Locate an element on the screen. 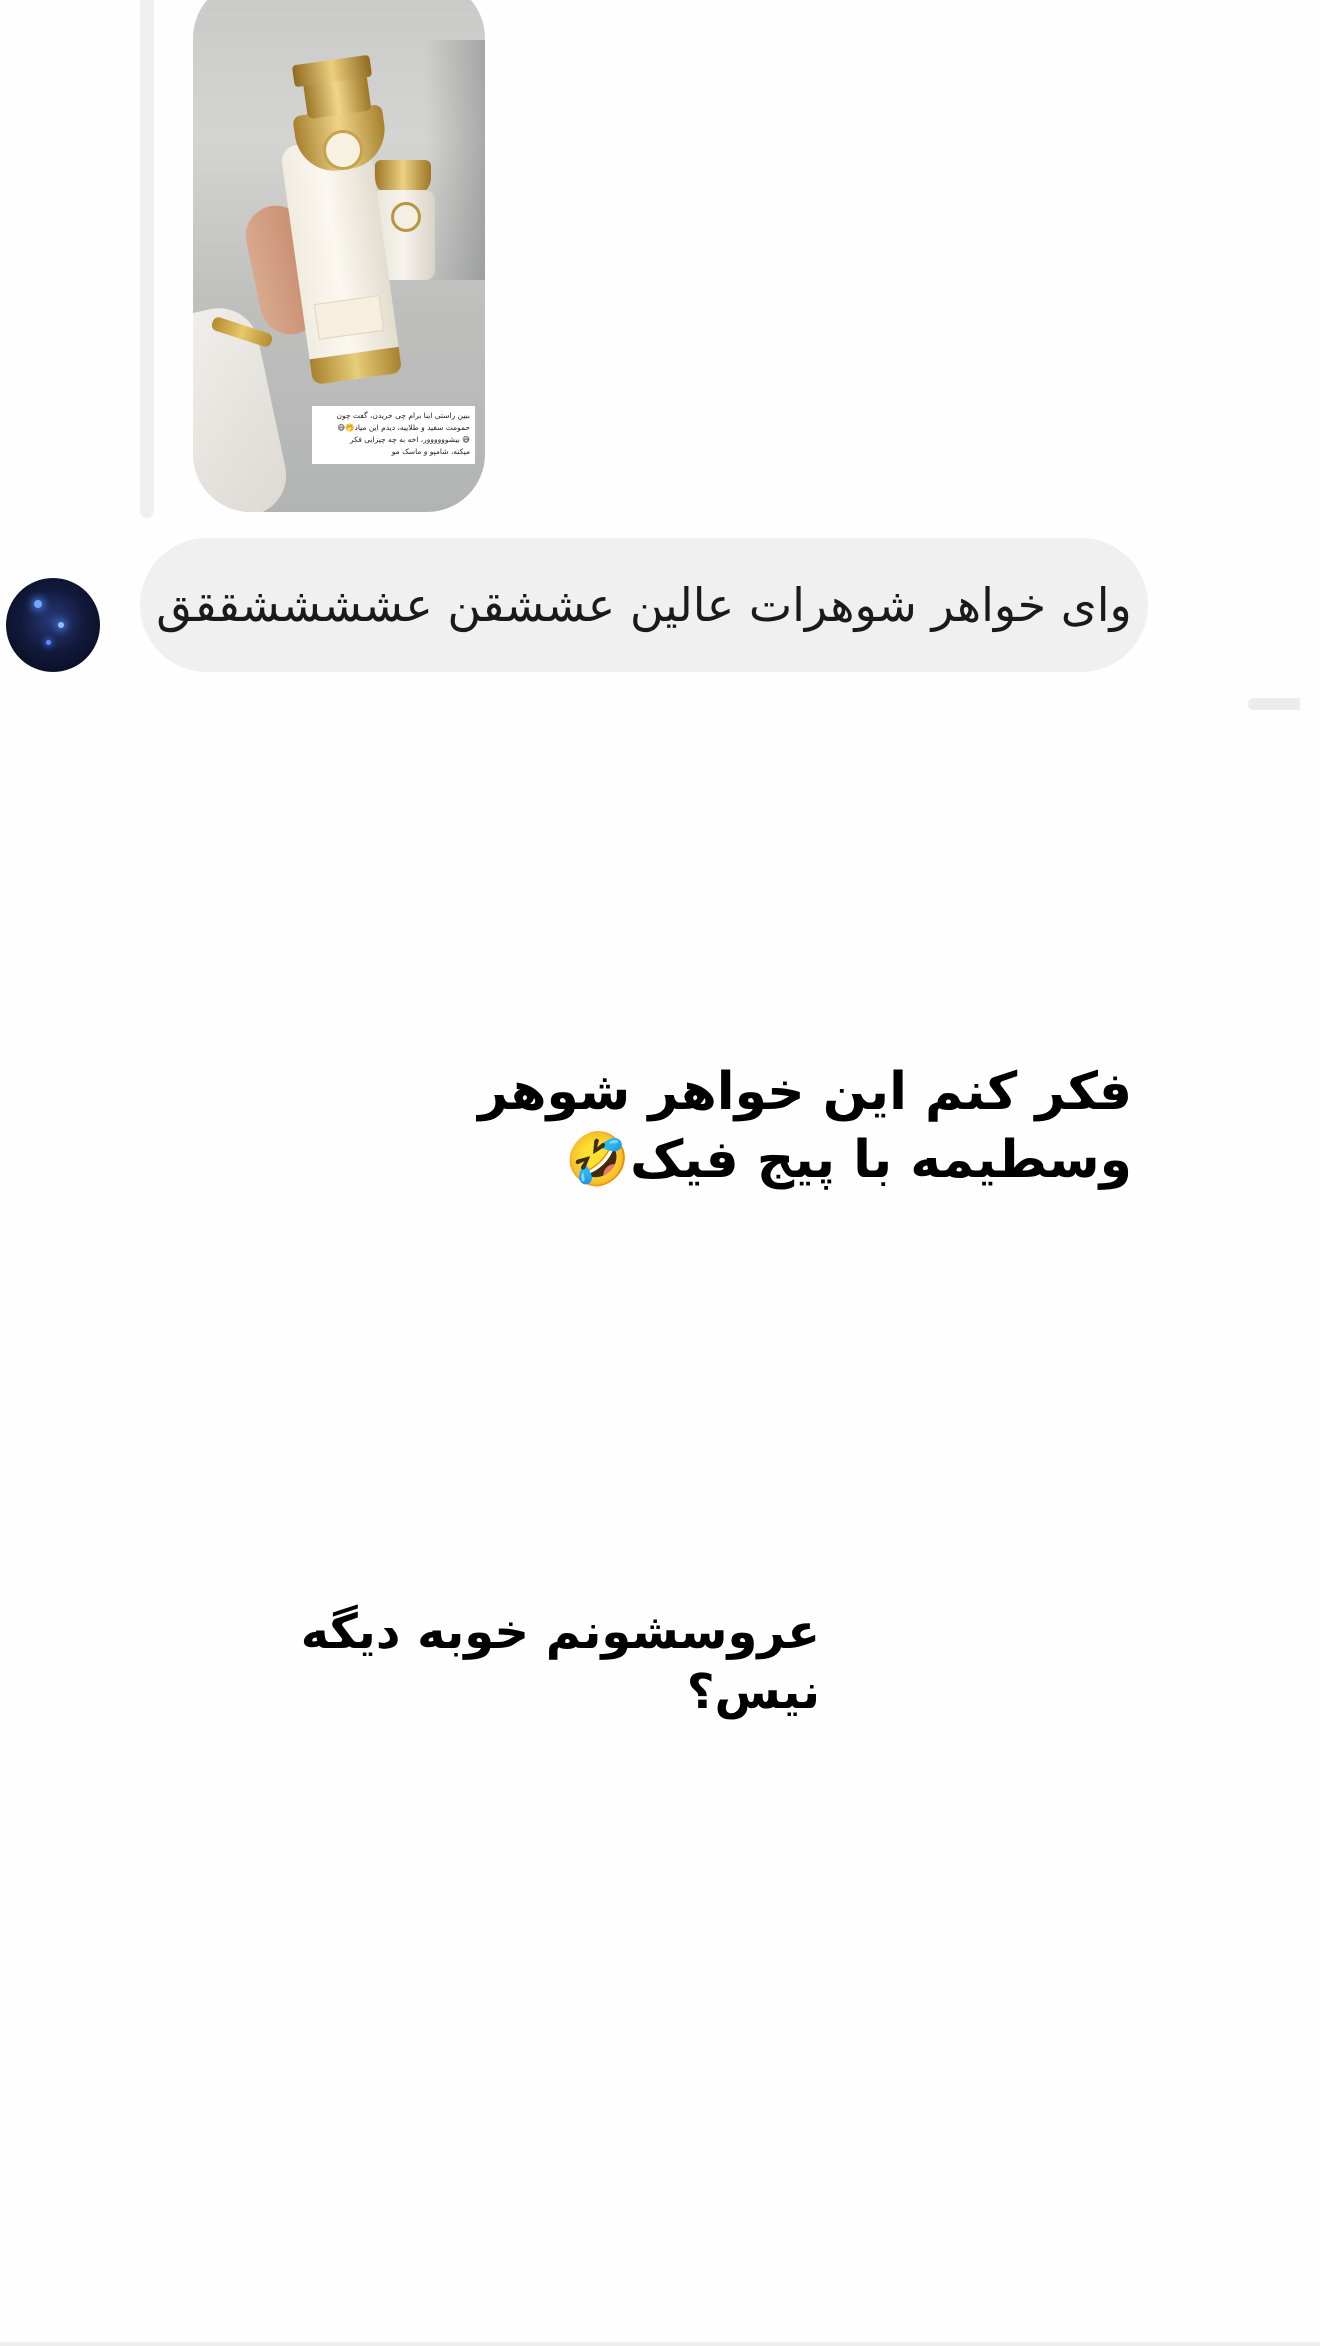 The width and height of the screenshot is (1320, 2346). story-bottle-base is located at coordinates (356, 366).